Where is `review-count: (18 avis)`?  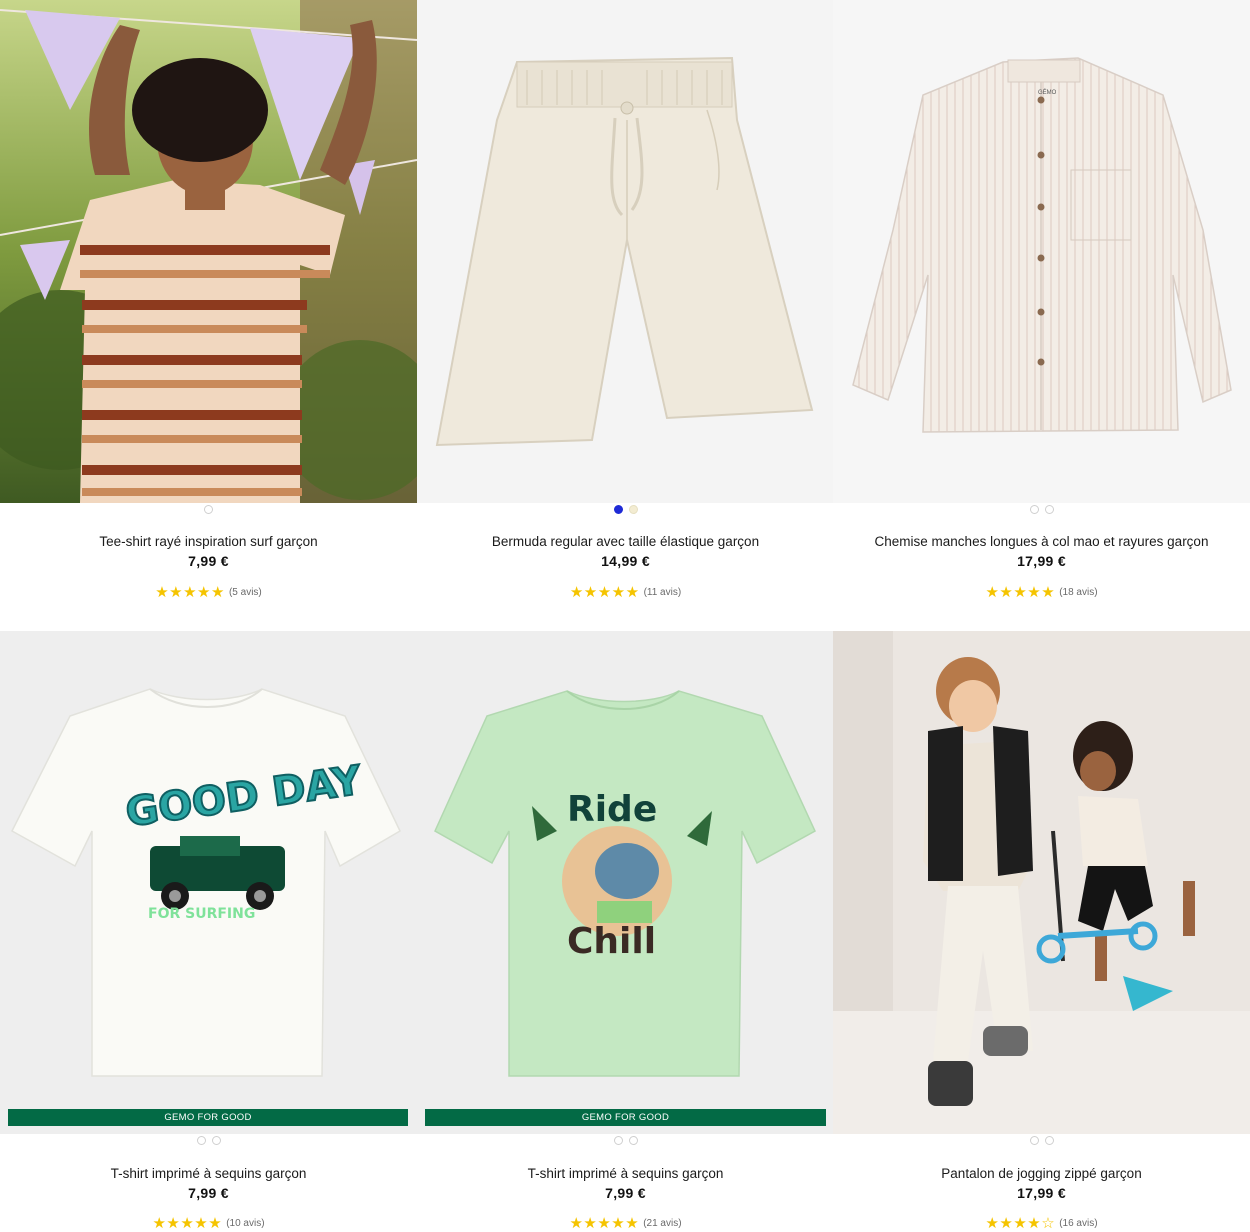
review-count: (18 avis) is located at coordinates (1078, 592).